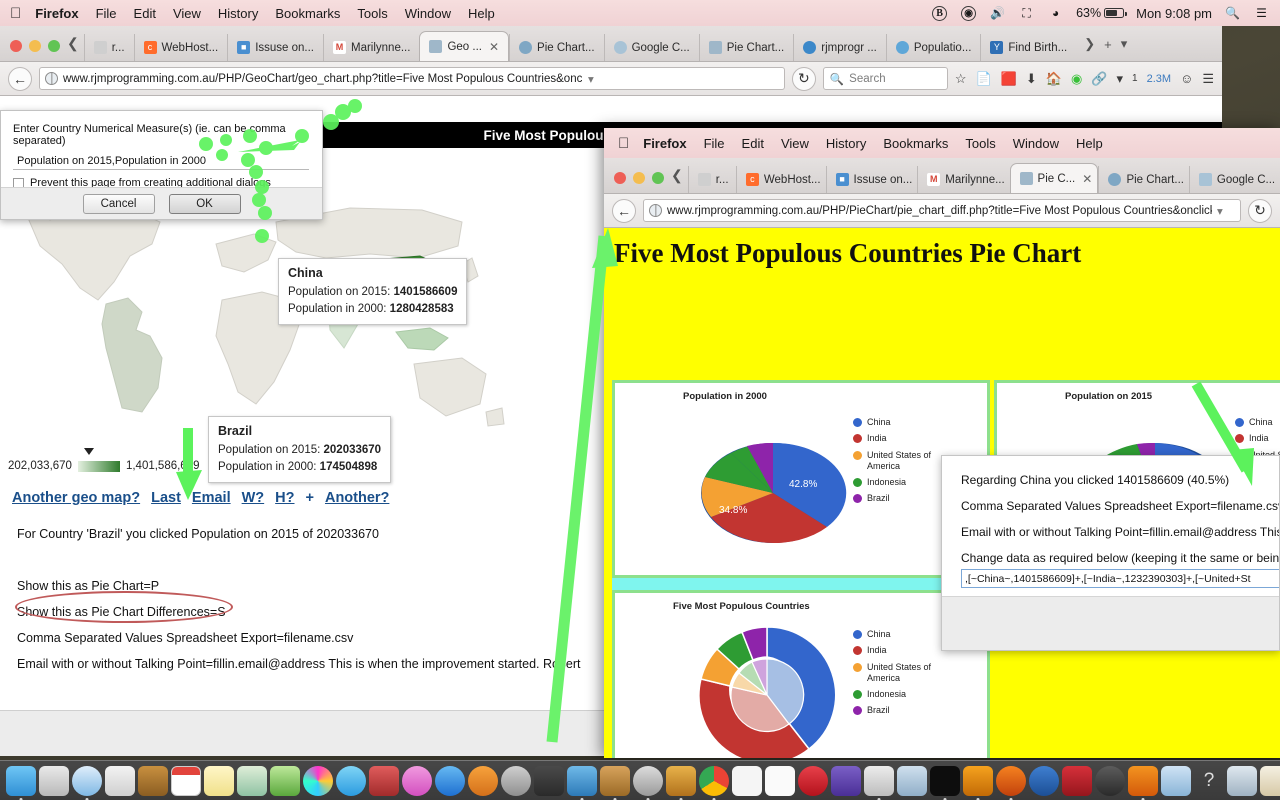 This screenshot has width=1280, height=800. Describe the element at coordinates (87, 782) in the screenshot. I see `dock-icon-safari` at that location.